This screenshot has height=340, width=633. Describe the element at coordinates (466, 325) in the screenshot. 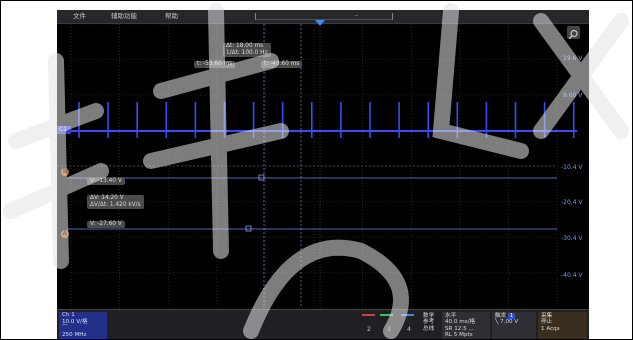

I see `horizontal-settings: 水平 40.0 ms/格 SR 12.5 ... RL 5 Mpts` at that location.